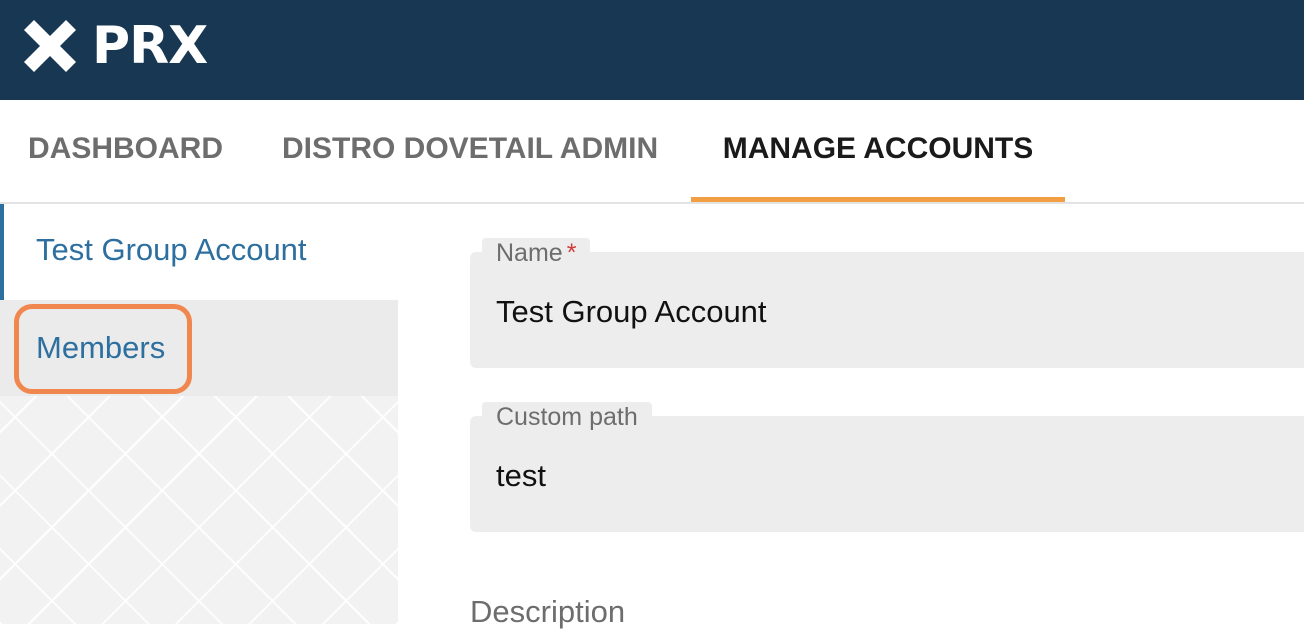 The width and height of the screenshot is (1304, 630). Describe the element at coordinates (521, 476) in the screenshot. I see `custom-path-field-value: test` at that location.